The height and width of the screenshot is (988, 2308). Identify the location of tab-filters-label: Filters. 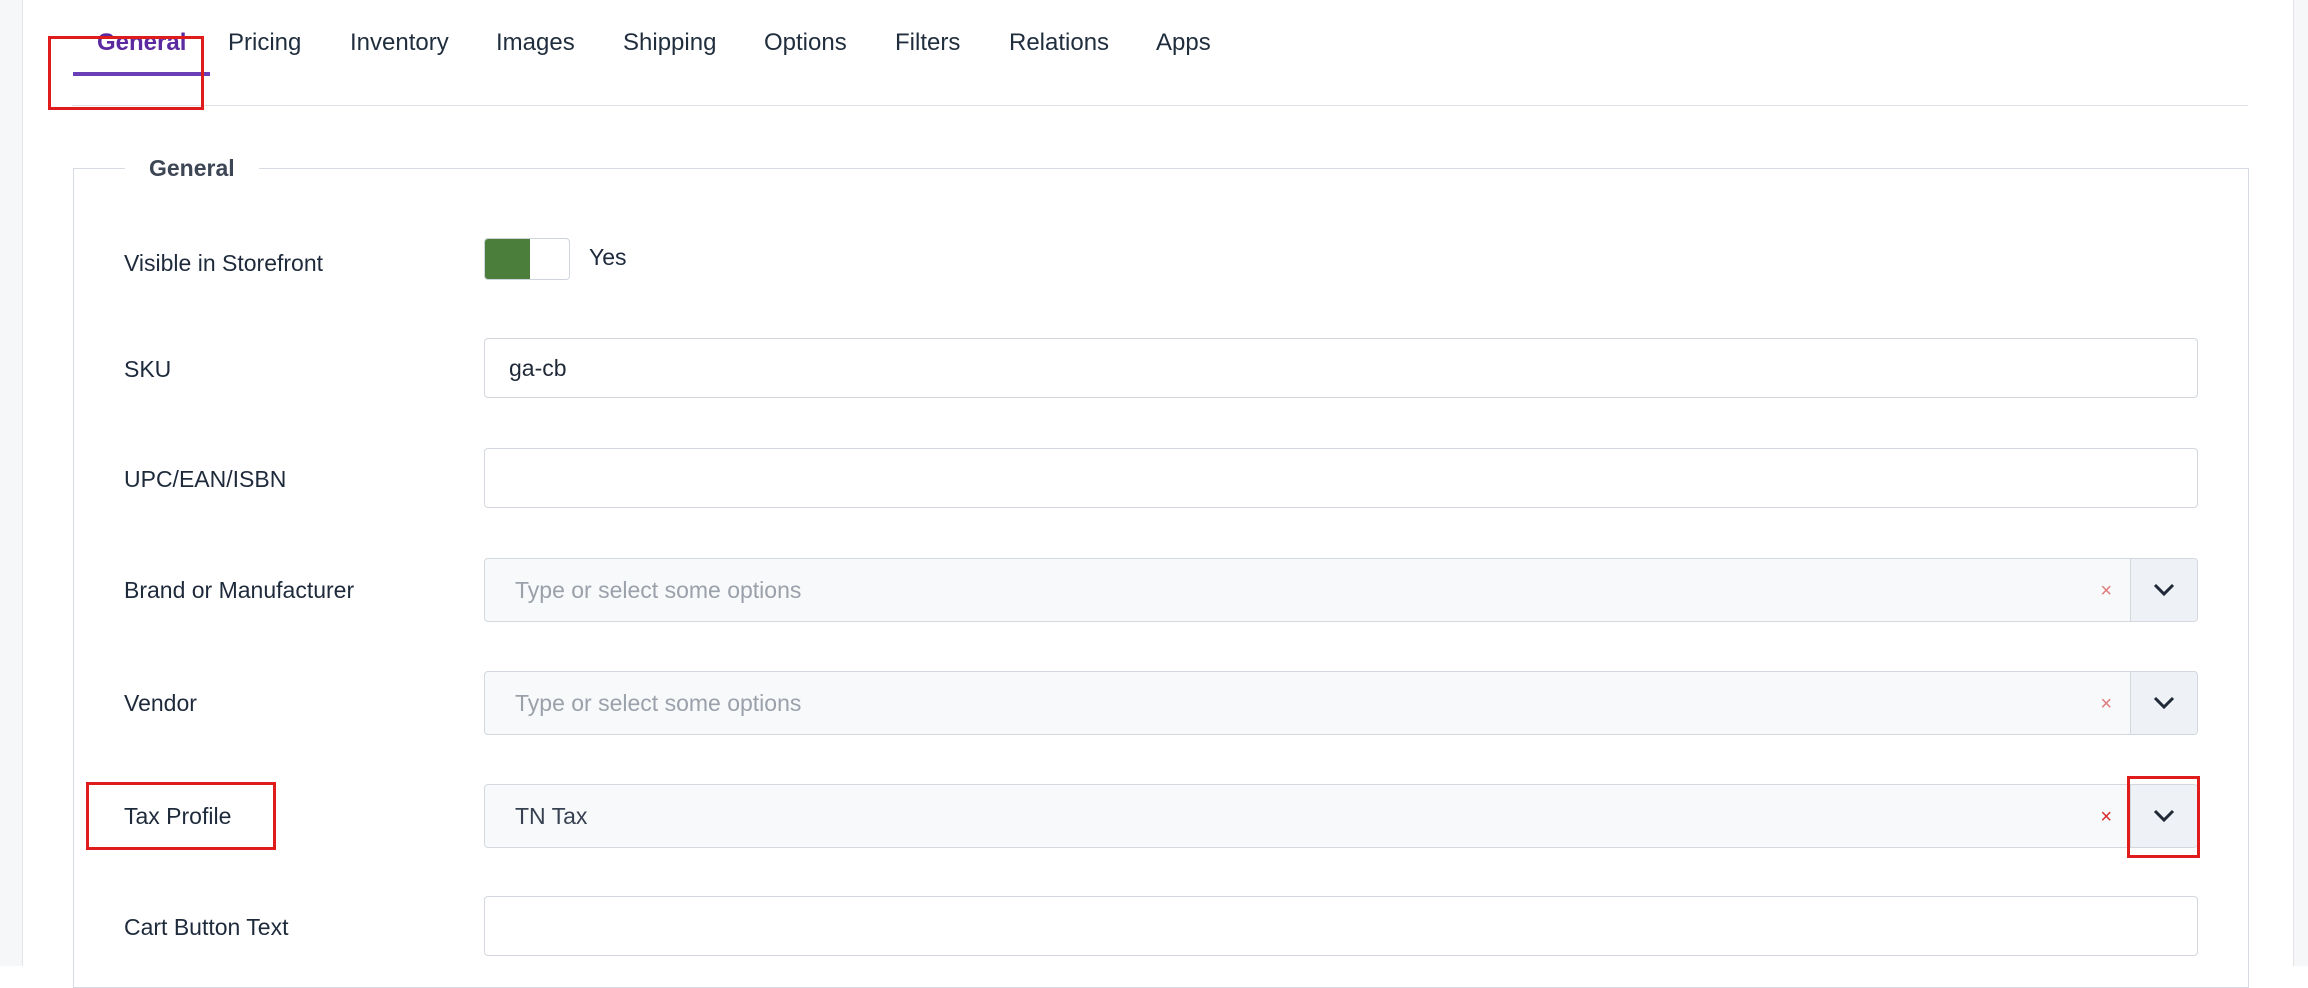
(928, 42).